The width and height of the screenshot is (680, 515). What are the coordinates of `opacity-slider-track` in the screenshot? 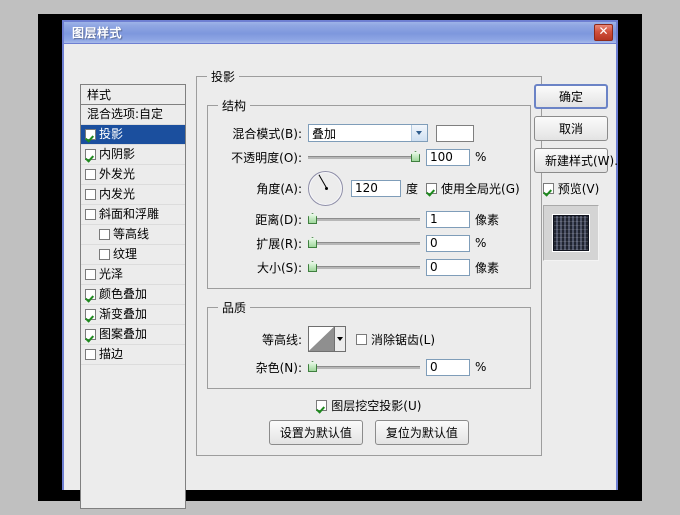 It's located at (364, 157).